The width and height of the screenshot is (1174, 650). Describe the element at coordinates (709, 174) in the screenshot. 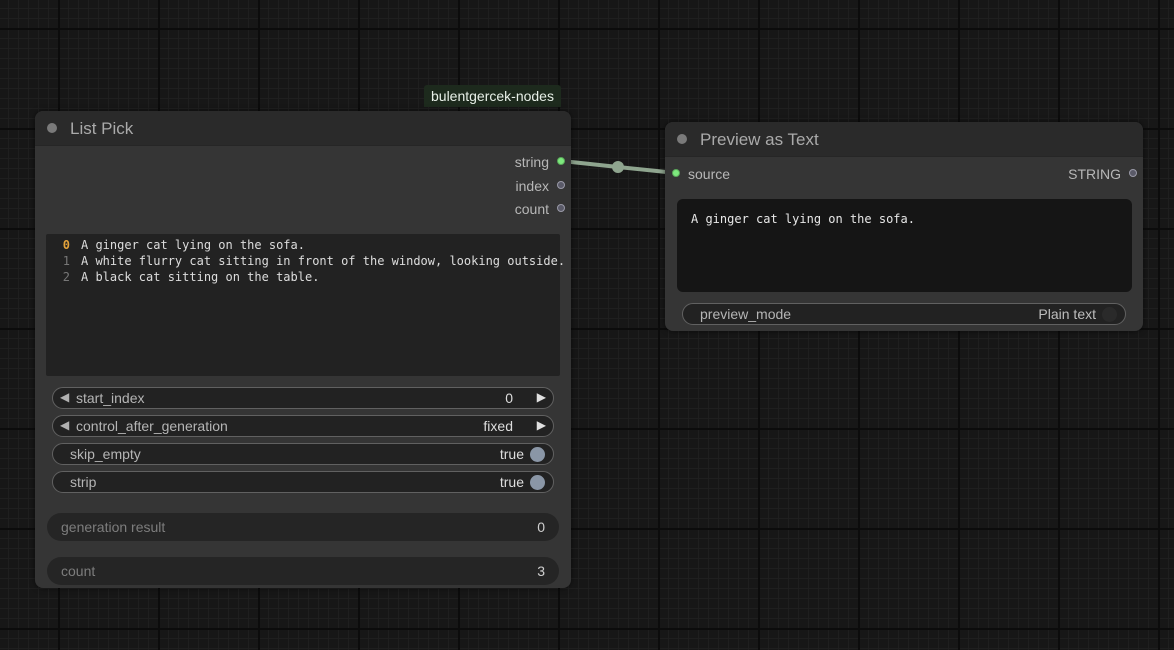

I see `input-label-source: source` at that location.